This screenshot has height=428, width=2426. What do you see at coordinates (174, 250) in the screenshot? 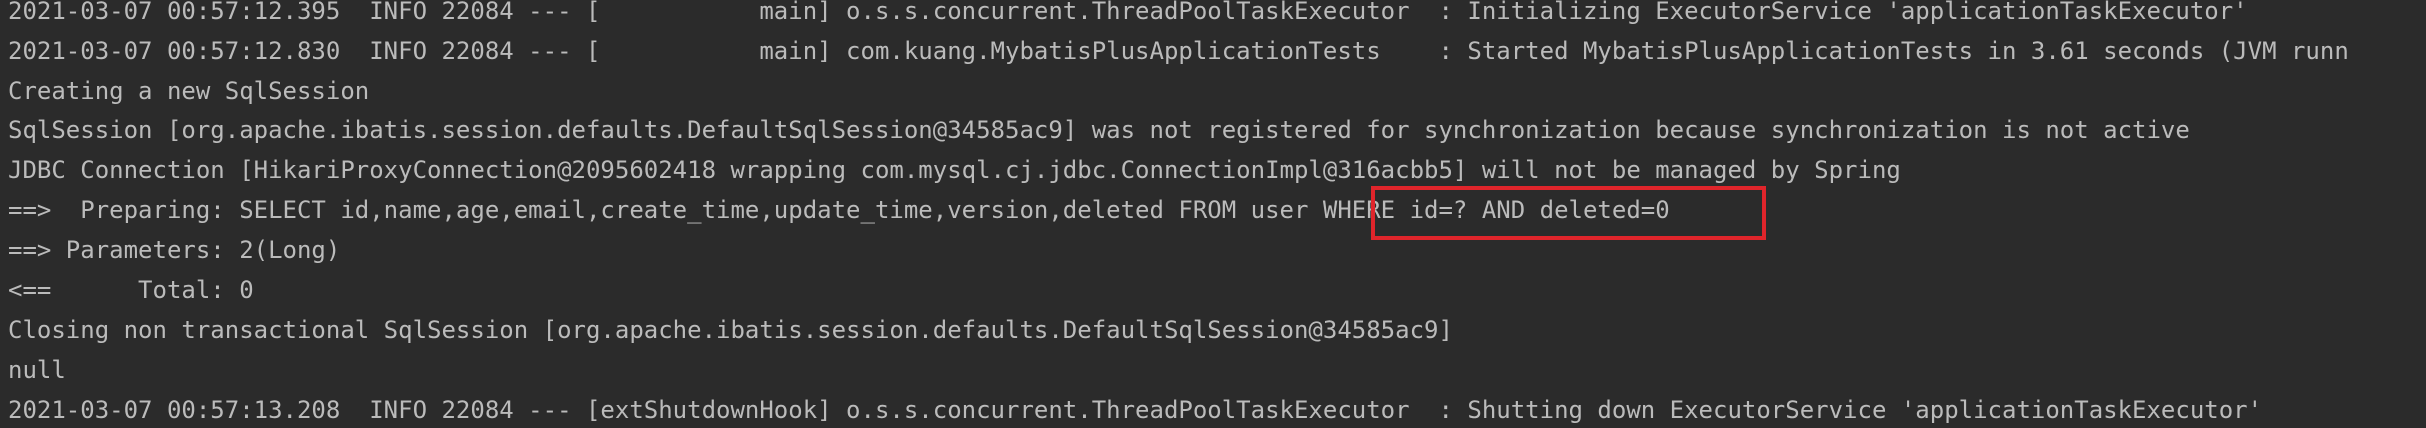
I see `log-line-sql-parameters: ==> Parameters: 2(Long)` at bounding box center [174, 250].